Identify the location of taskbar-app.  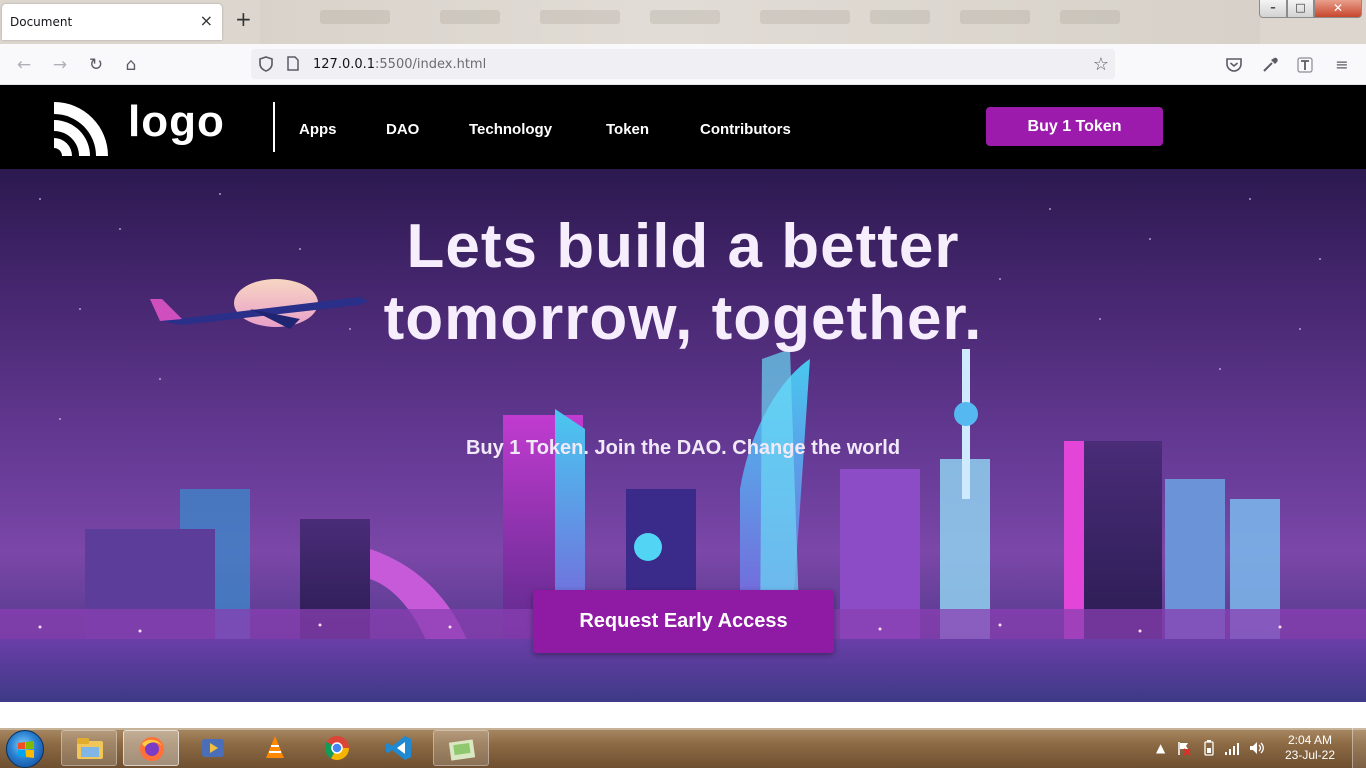
(461, 748).